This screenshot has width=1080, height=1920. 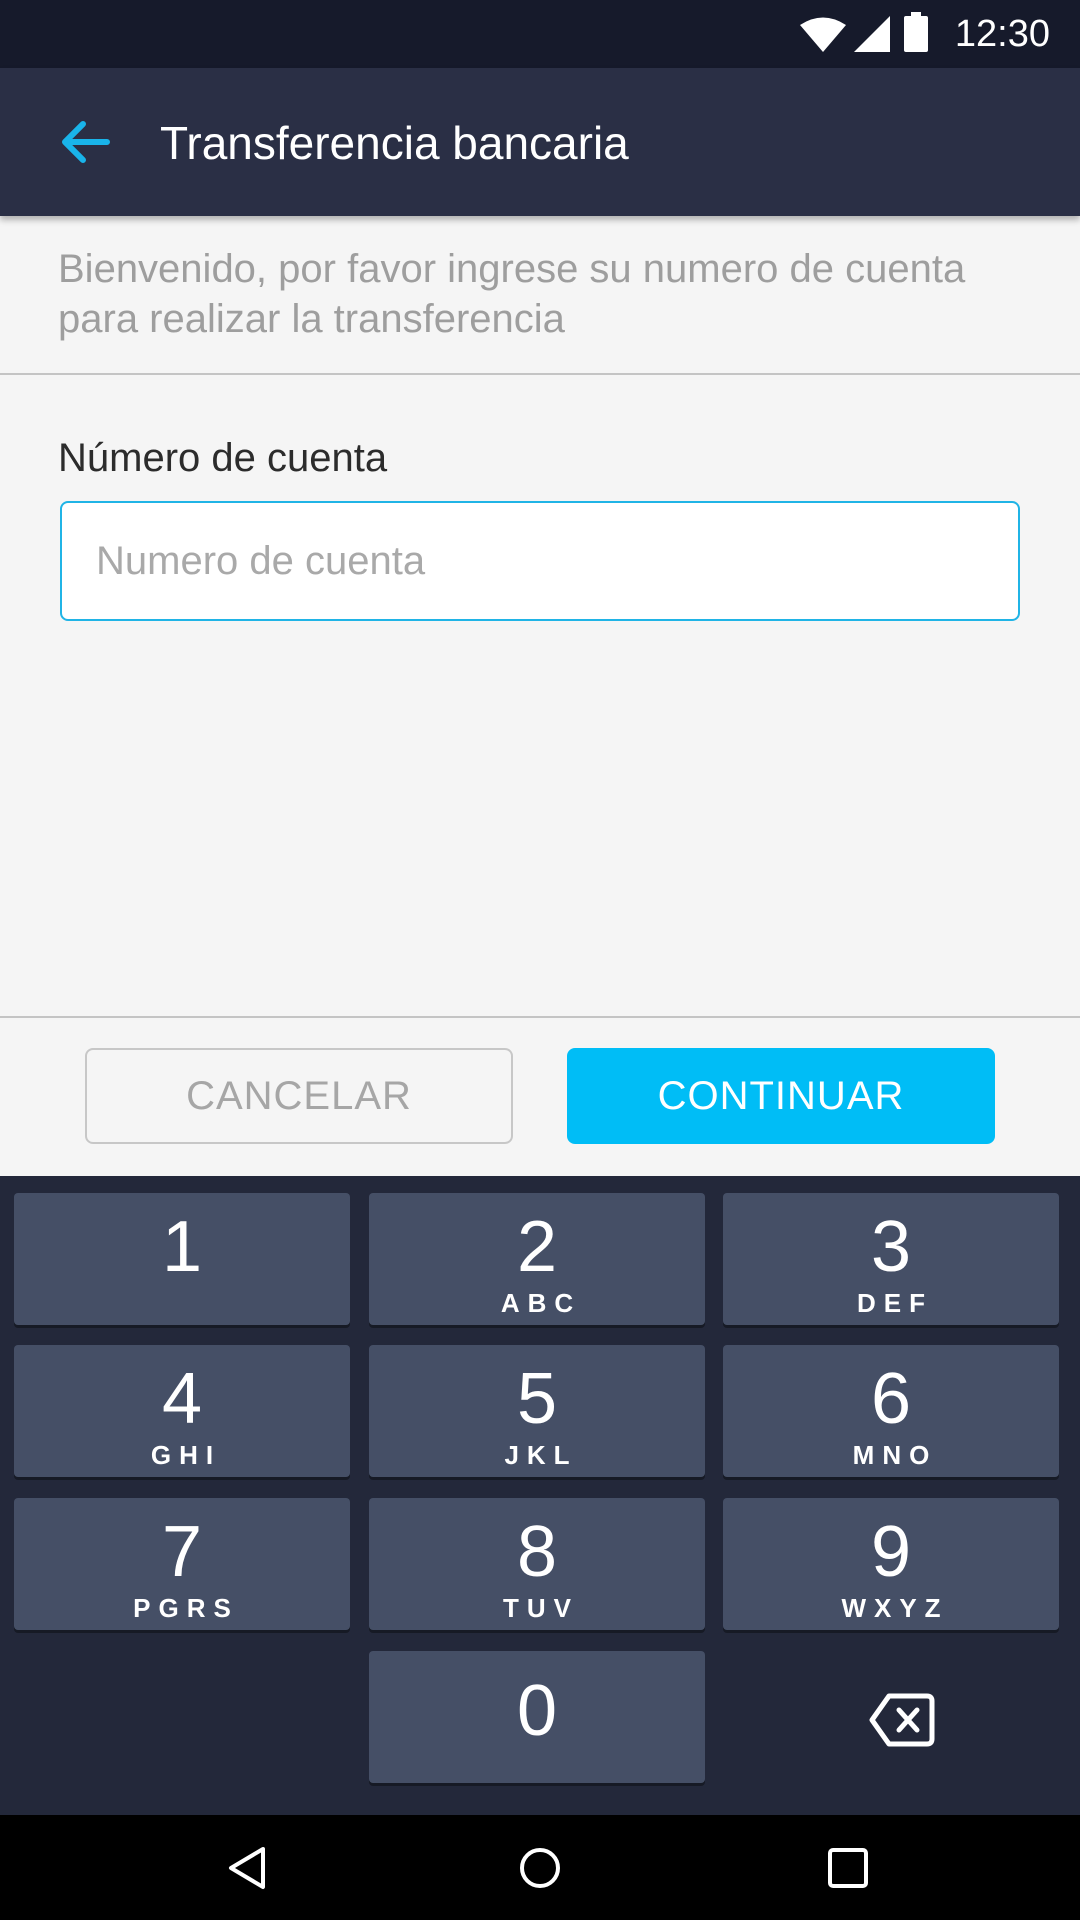 I want to click on key-digit: 7, so click(x=182, y=1552).